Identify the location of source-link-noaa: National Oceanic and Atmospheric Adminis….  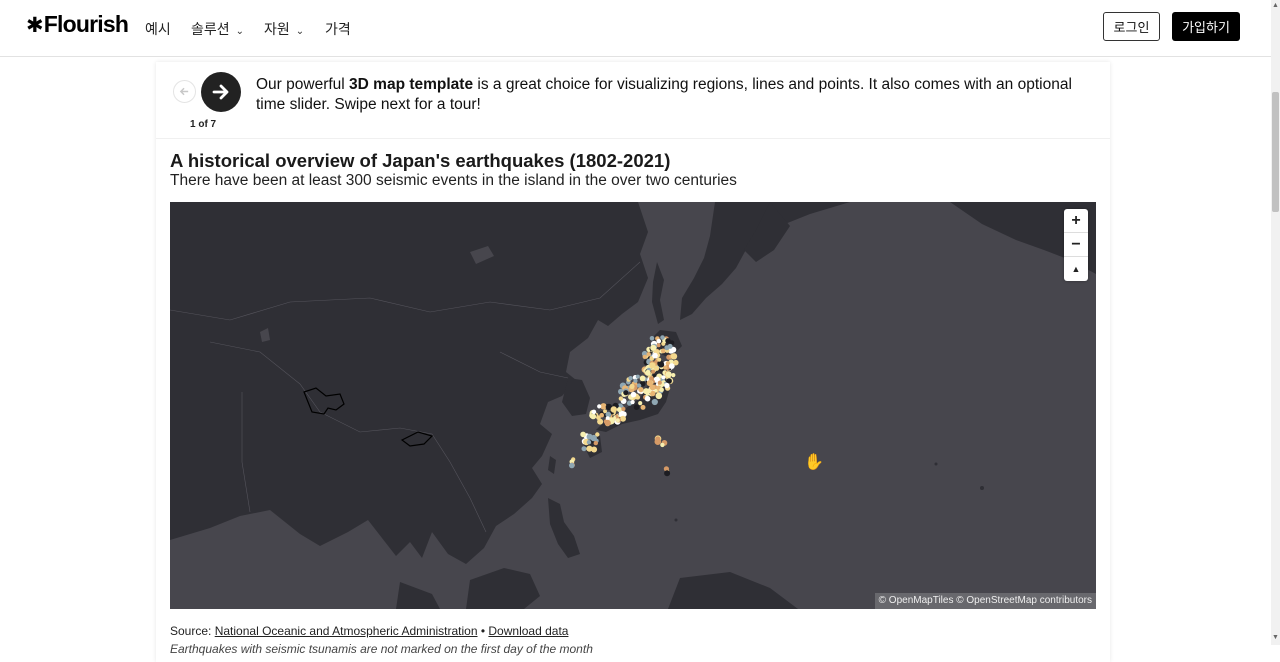
(346, 631).